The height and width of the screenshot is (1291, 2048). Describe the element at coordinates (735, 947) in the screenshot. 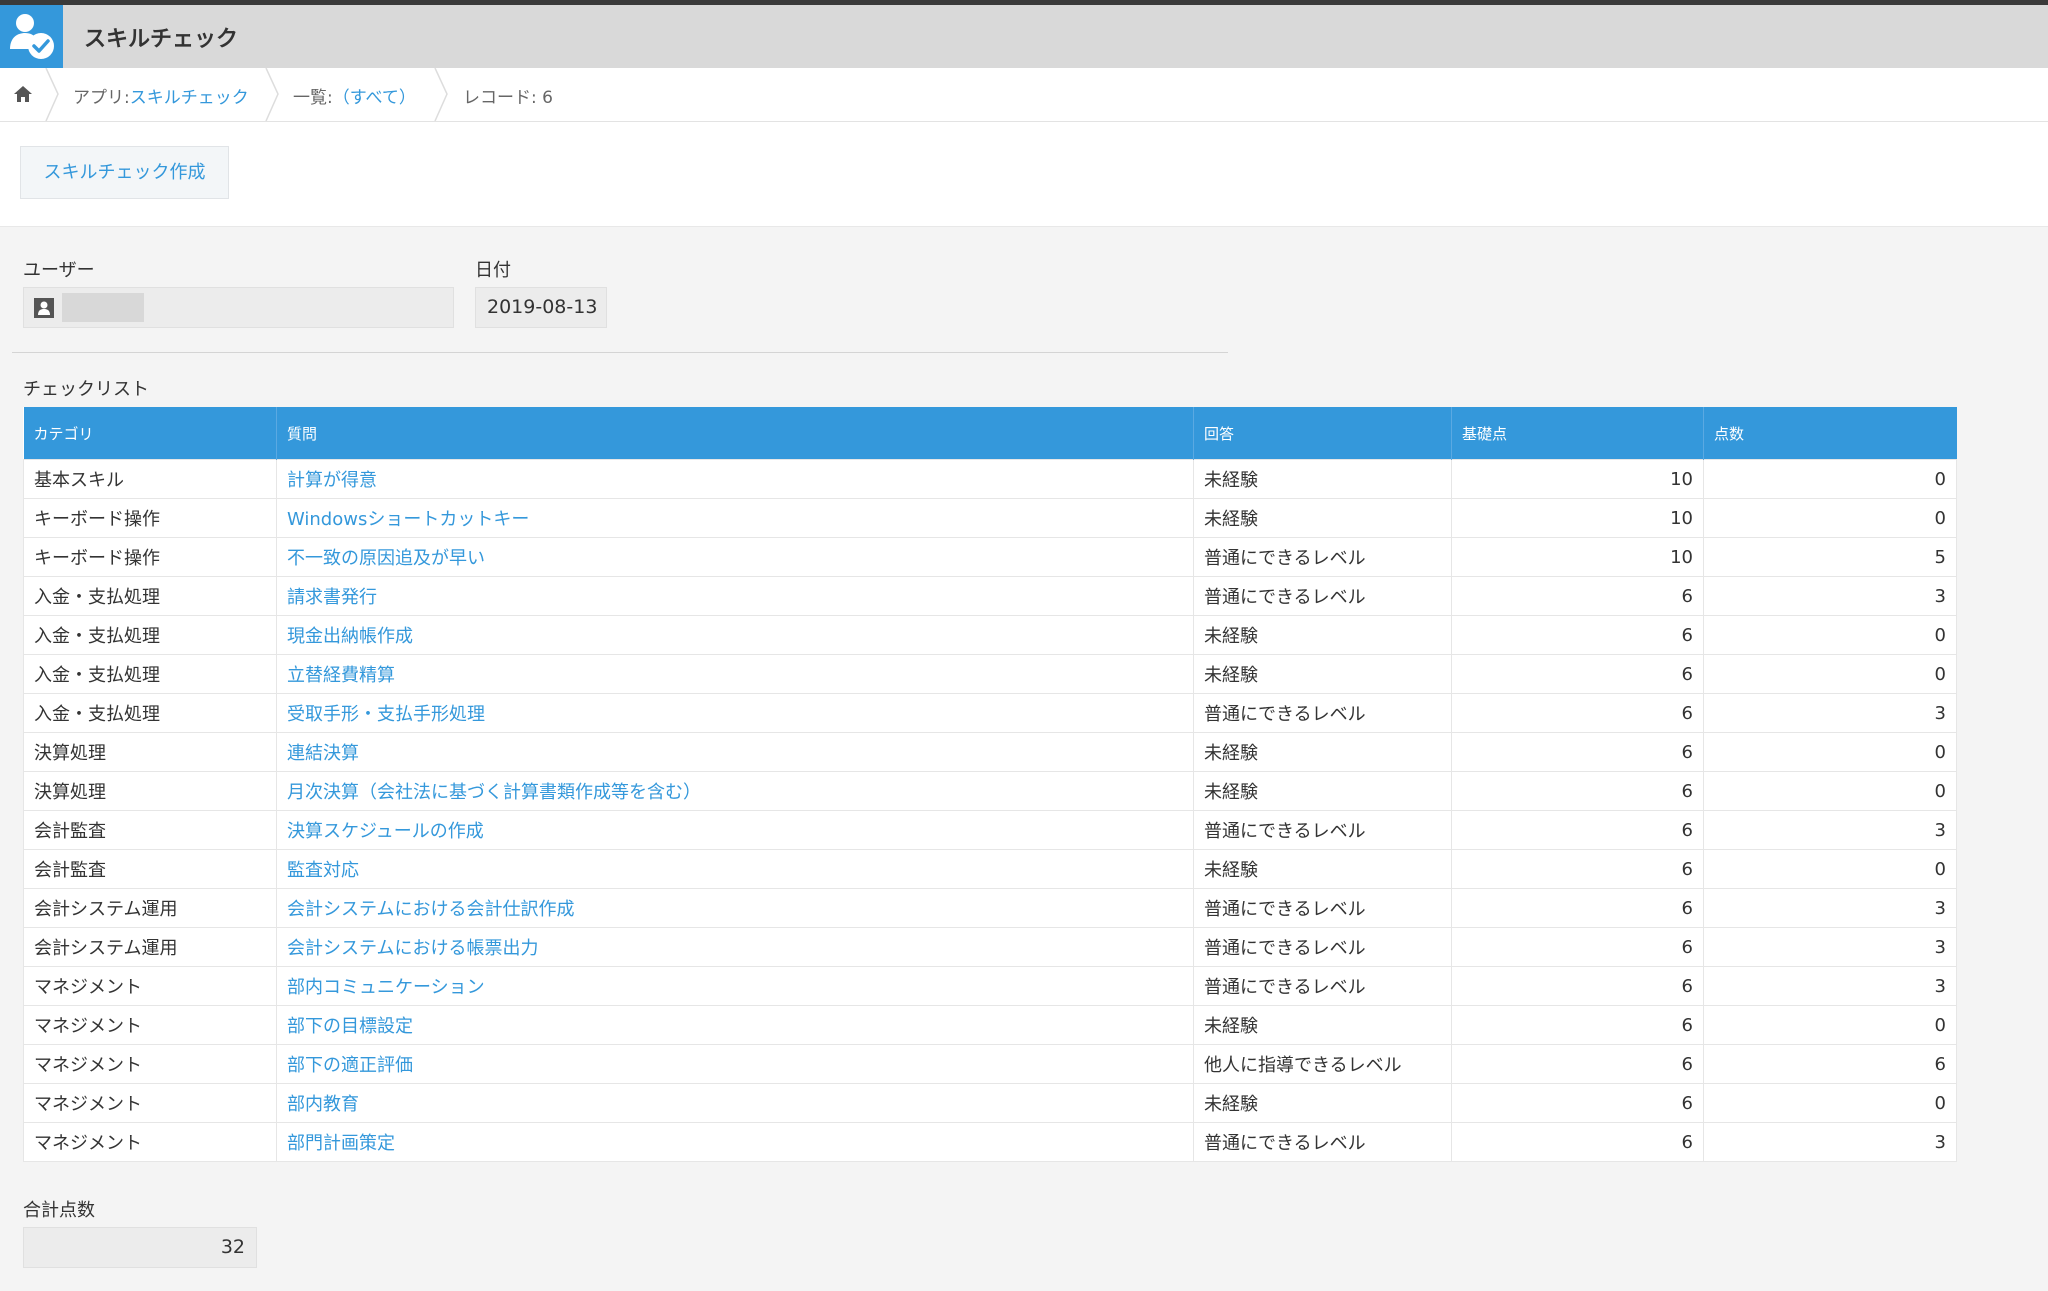

I see `cell-question-link: 会計システムにおける帳票出力` at that location.